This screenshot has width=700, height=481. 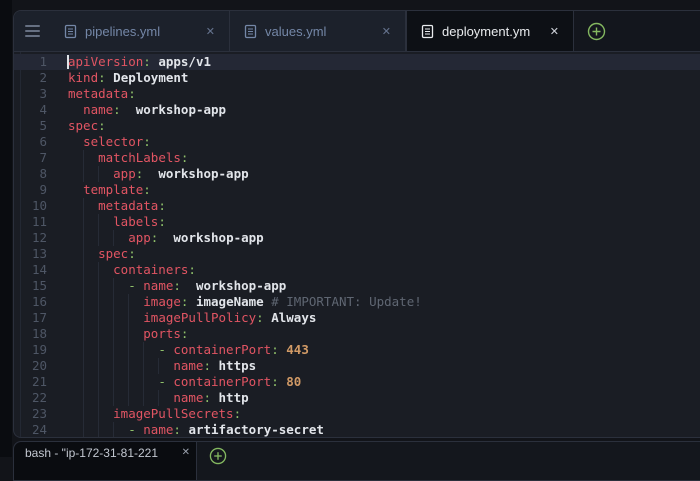 I want to click on line-number: 1, so click(x=43, y=61).